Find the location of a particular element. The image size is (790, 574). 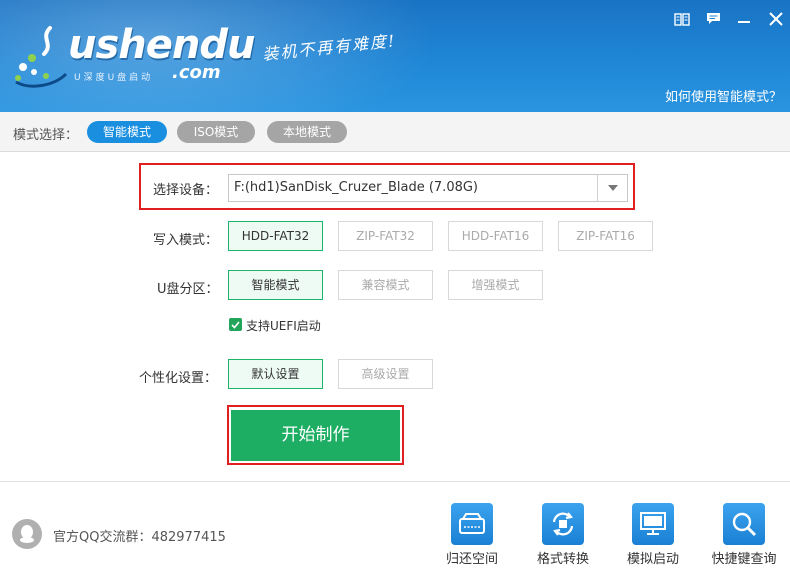

device-value: F:(hd1)SanDisk_Cruzer_Blade (7.08G) is located at coordinates (356, 187).